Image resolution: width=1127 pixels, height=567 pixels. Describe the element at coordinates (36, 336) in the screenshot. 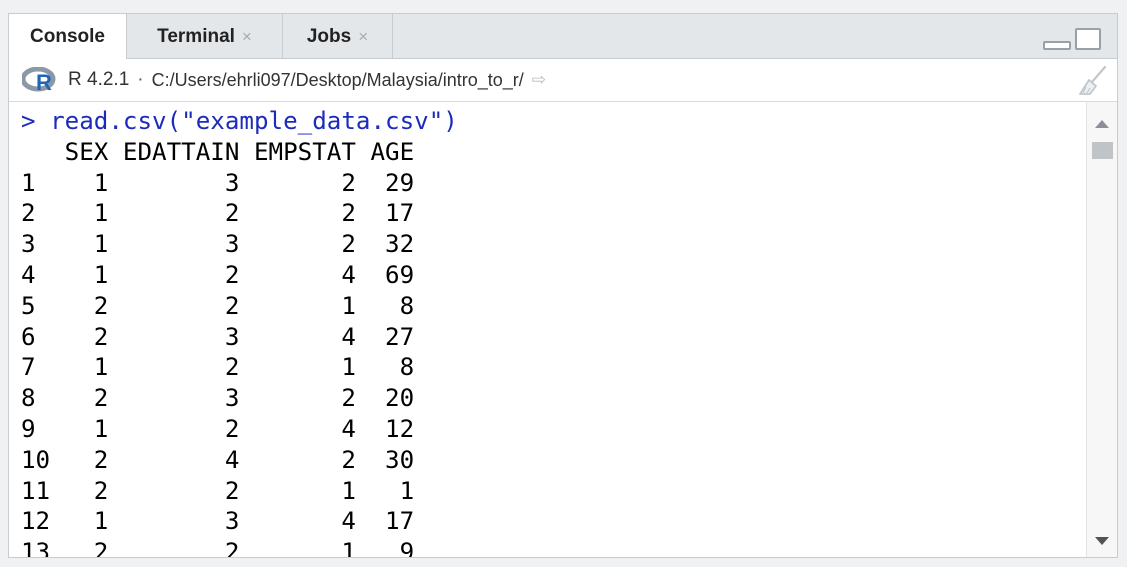

I see `row-name: 6` at that location.